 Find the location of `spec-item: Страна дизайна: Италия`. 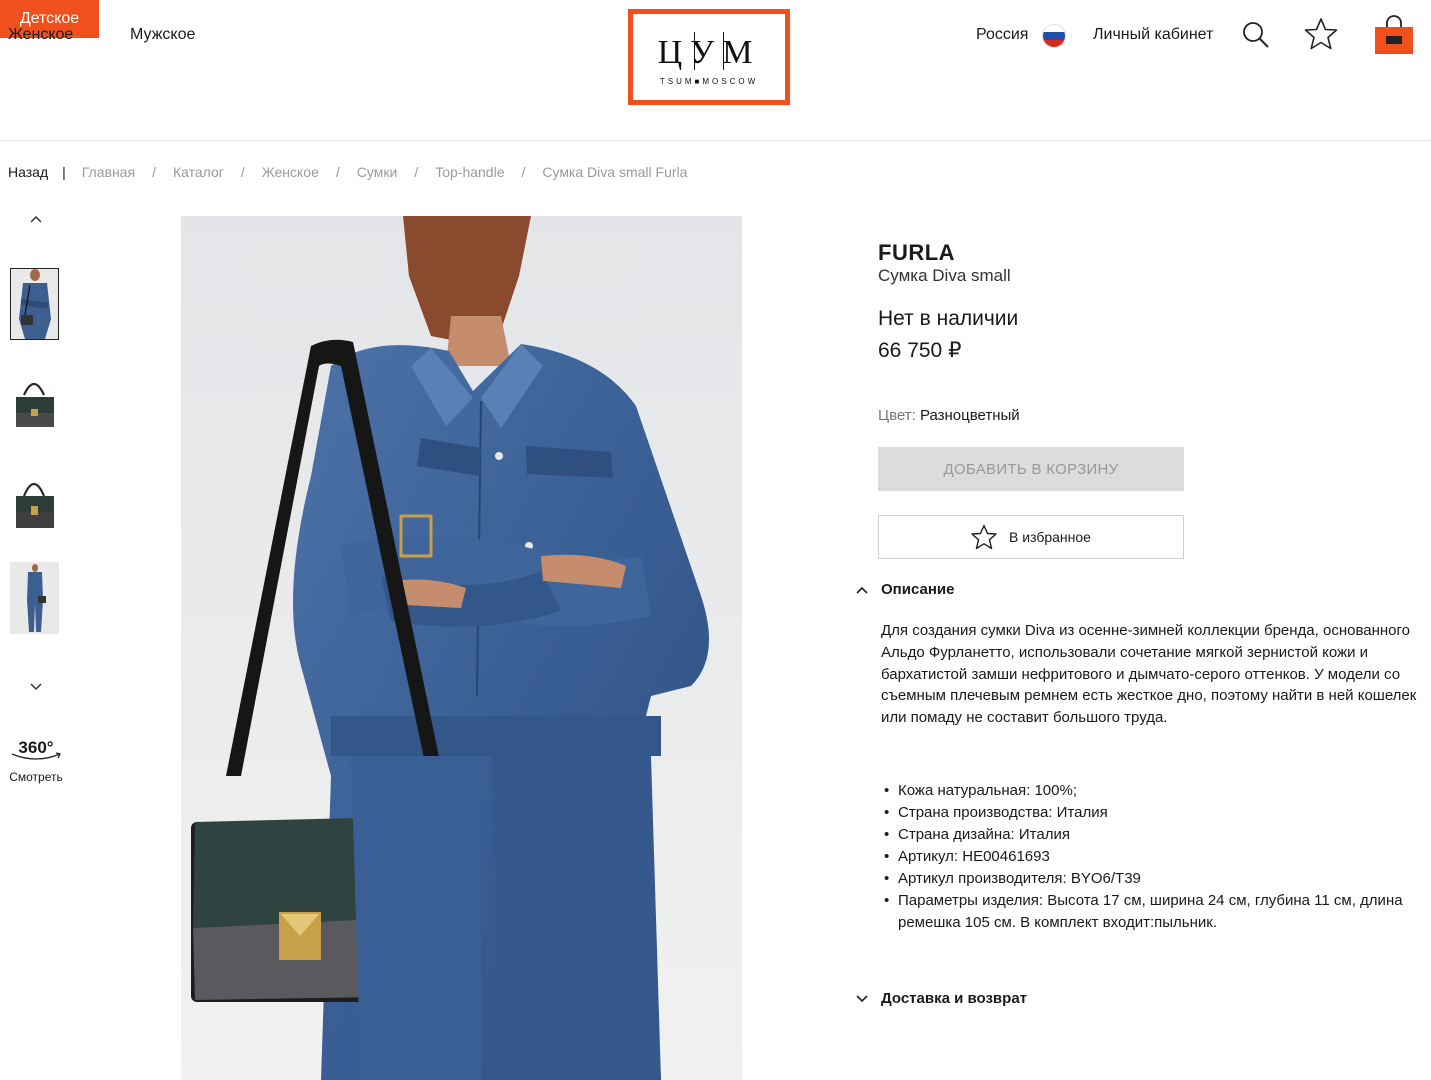

spec-item: Страна дизайна: Италия is located at coordinates (1154, 835).